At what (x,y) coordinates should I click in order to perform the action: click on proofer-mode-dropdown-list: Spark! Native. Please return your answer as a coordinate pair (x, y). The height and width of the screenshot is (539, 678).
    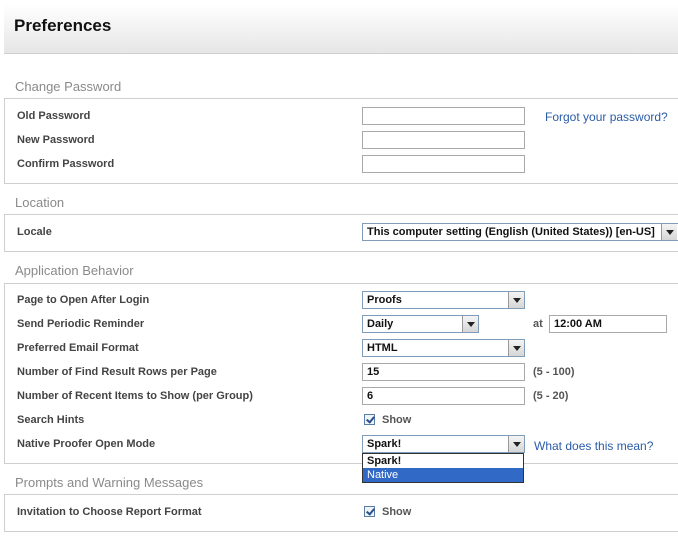
    Looking at the image, I should click on (443, 468).